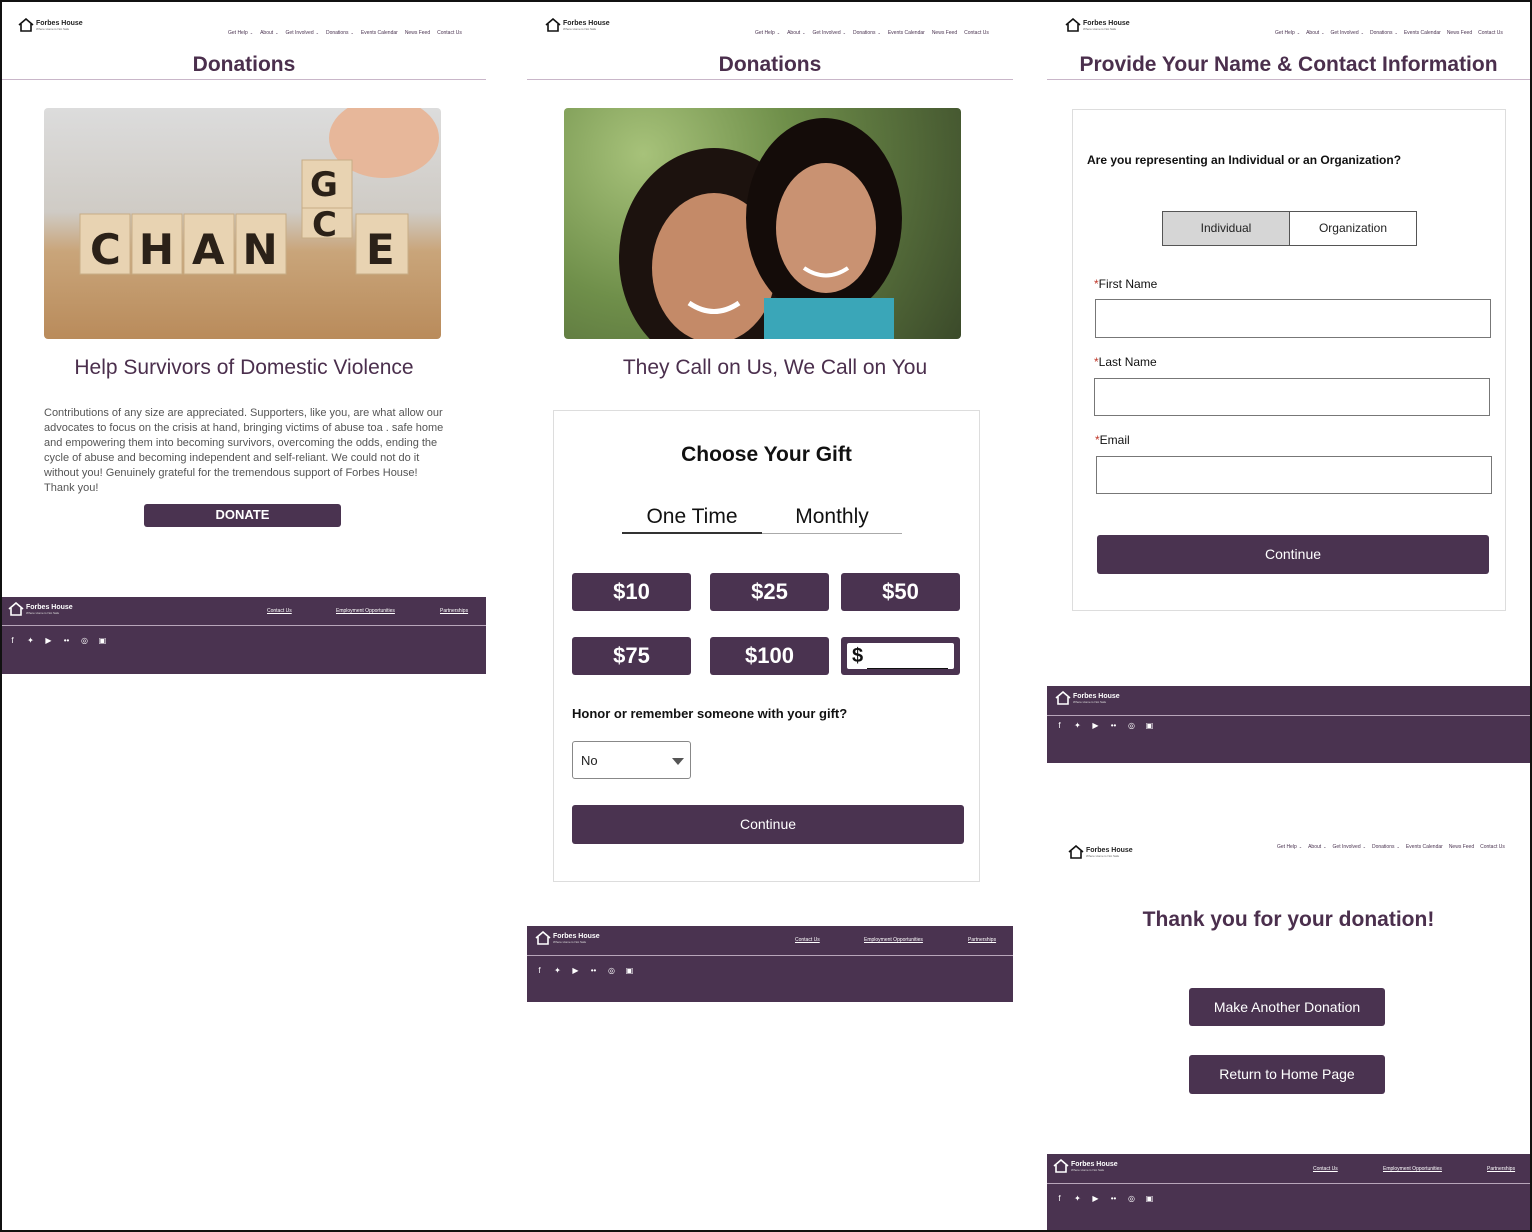 This screenshot has width=1532, height=1232. I want to click on brand-tagline: Where Home is Not Safe, so click(1103, 855).